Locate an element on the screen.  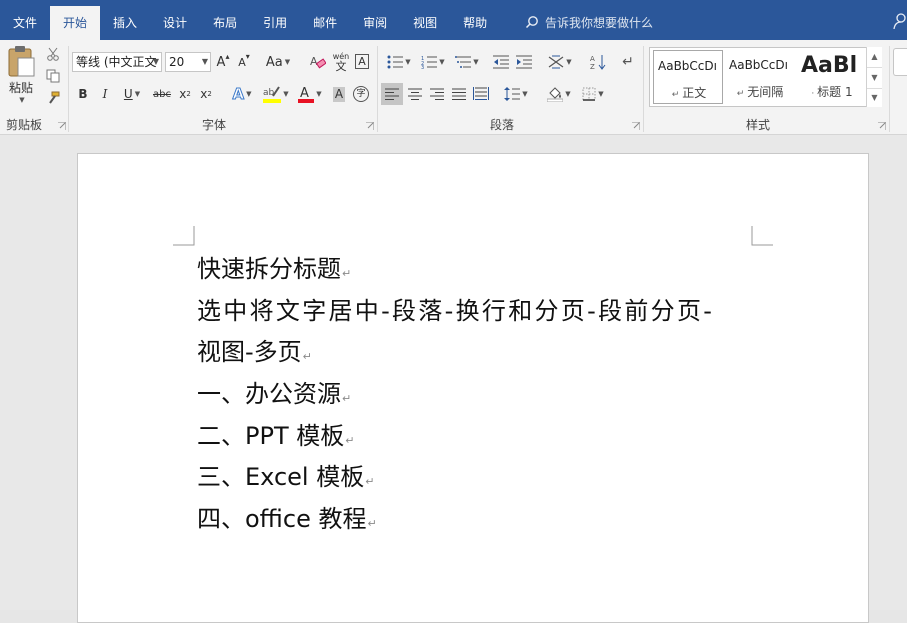
distributed-button is located at coordinates (481, 94).